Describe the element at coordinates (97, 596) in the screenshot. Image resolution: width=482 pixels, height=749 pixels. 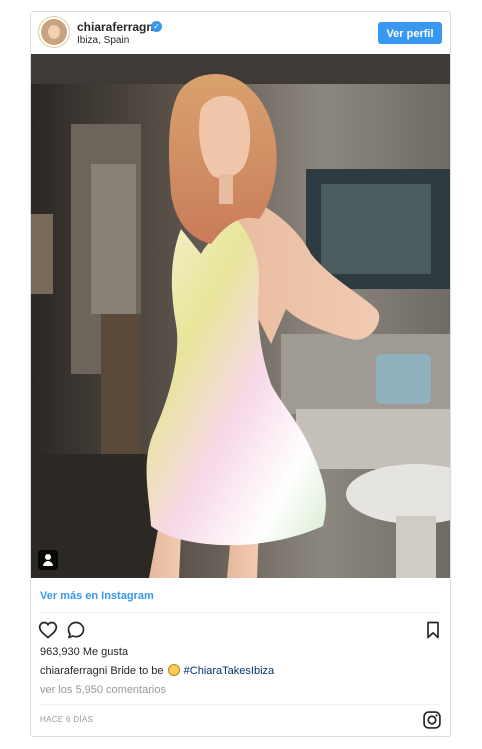
I see `view-more-link: Ver más en Instagram` at that location.